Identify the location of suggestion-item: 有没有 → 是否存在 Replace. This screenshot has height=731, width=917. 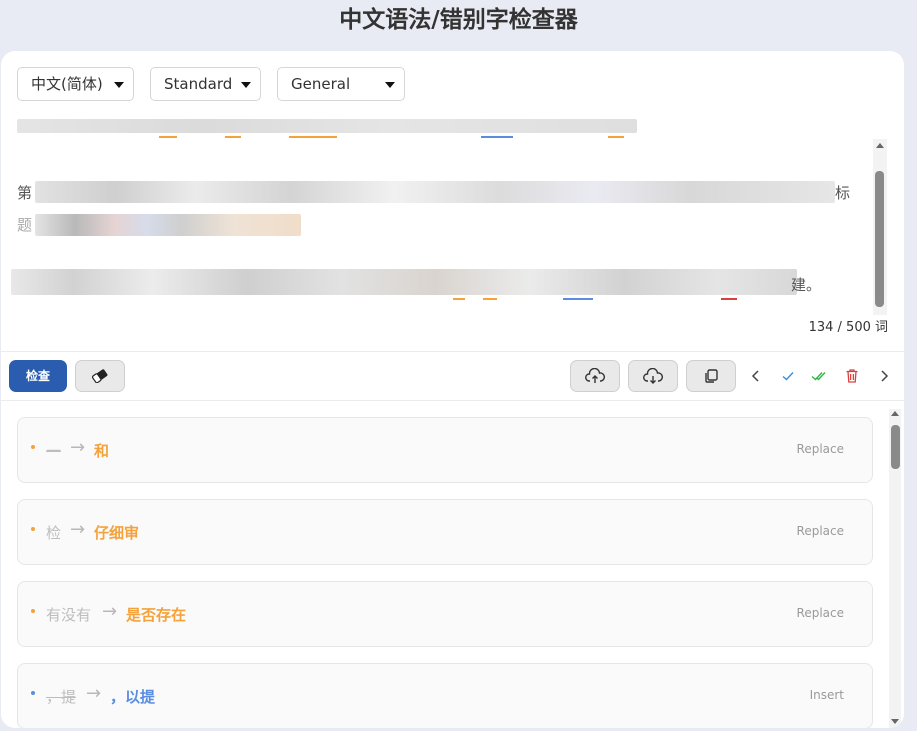
(445, 614).